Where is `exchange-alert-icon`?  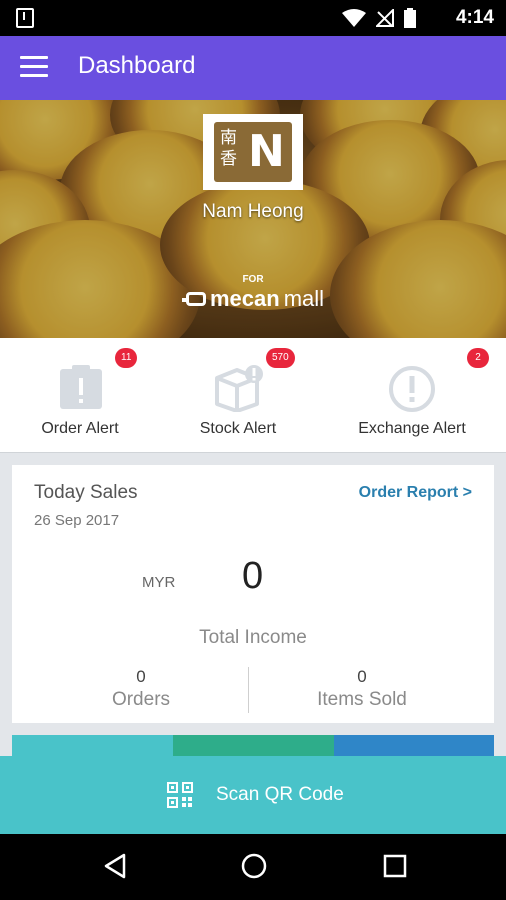
exchange-alert-icon is located at coordinates (412, 389).